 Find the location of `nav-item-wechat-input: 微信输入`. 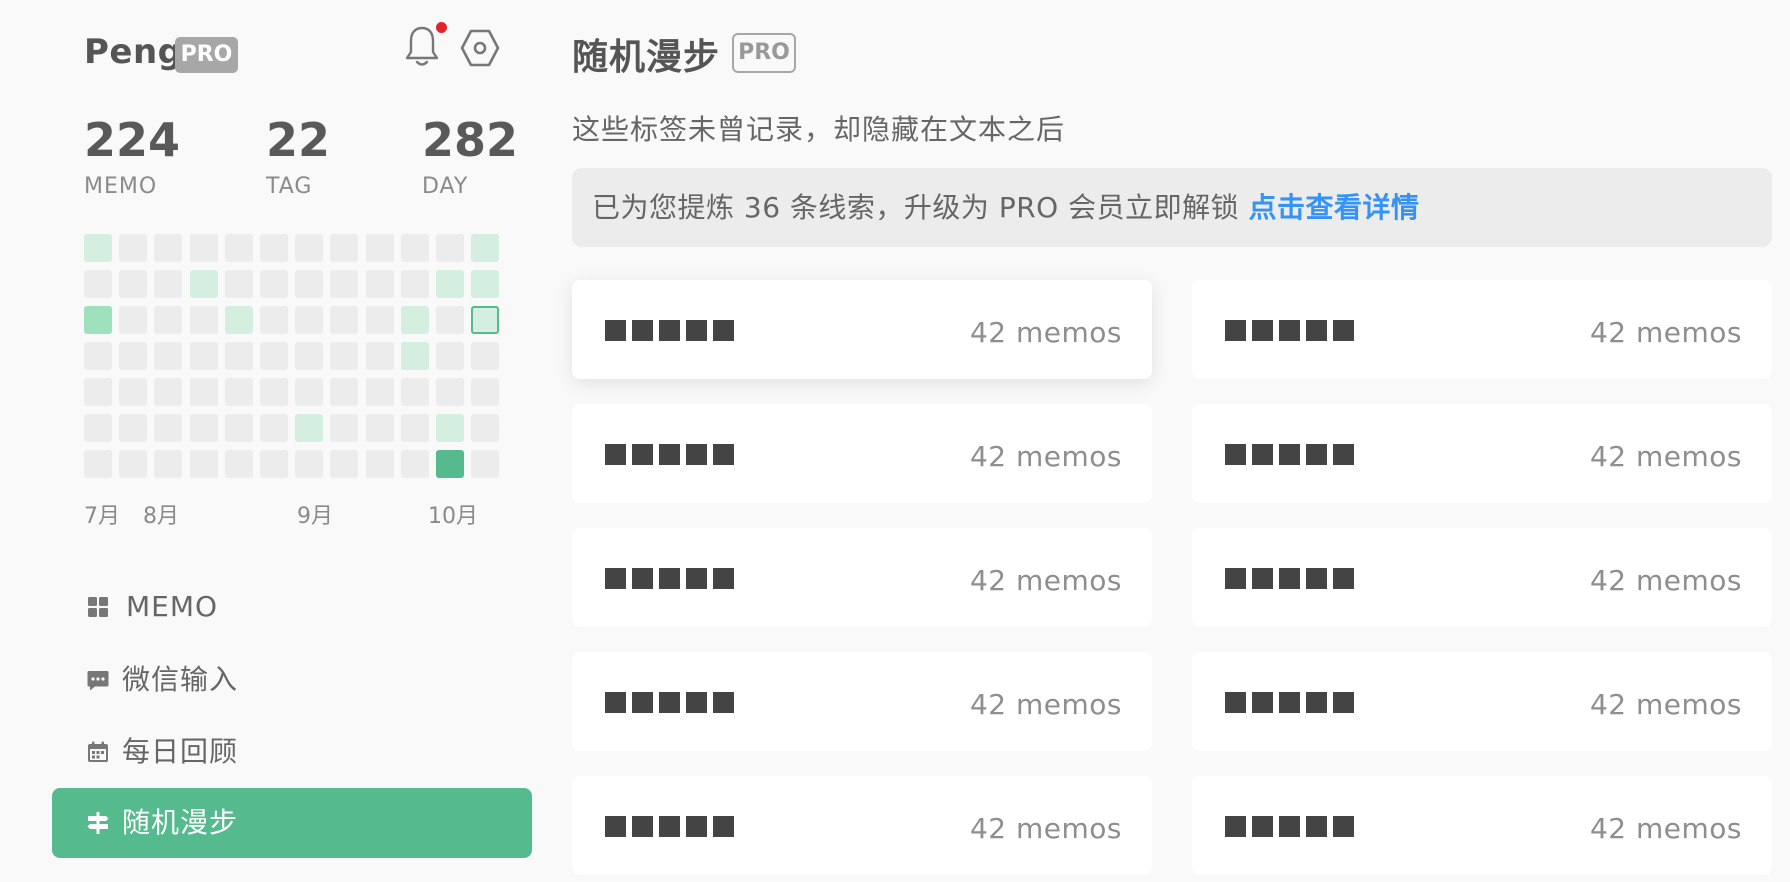

nav-item-wechat-input: 微信输入 is located at coordinates (292, 680).